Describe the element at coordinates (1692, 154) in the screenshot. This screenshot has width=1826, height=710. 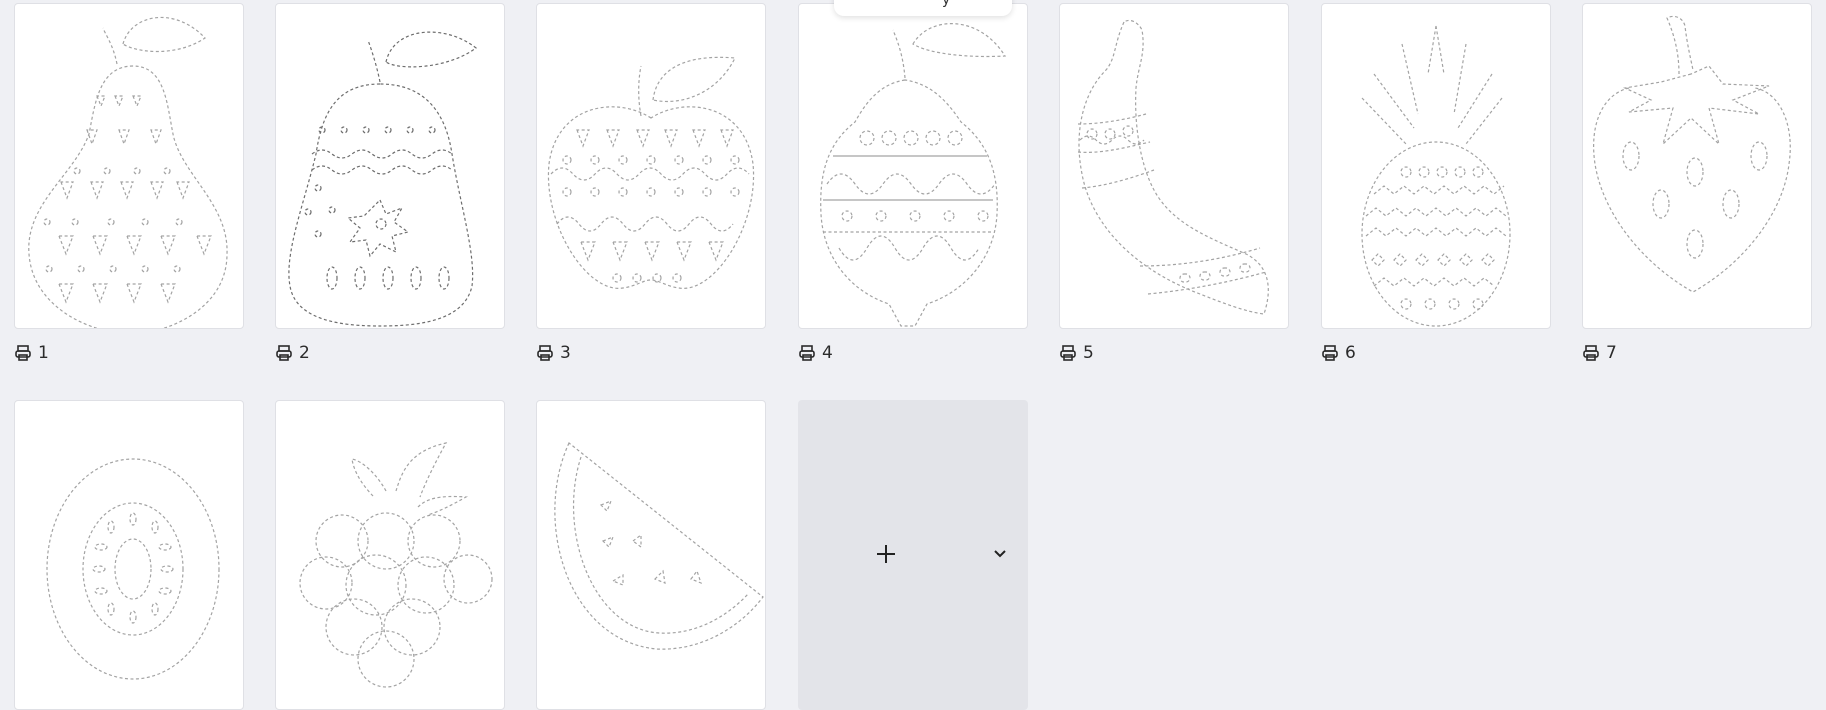
I see `strawberry-icon` at that location.